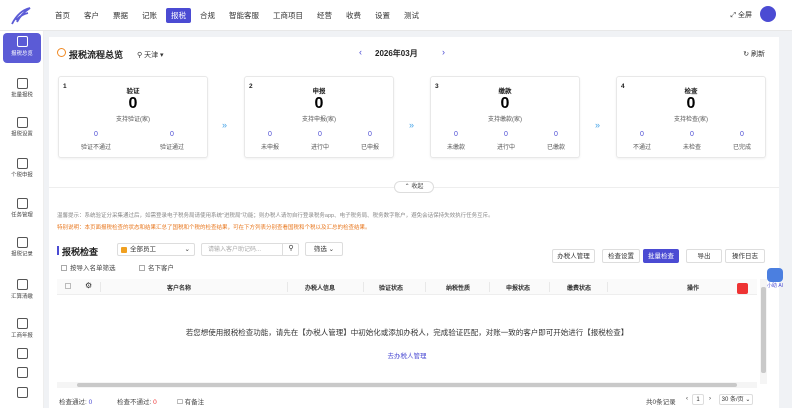 The height and width of the screenshot is (408, 792). I want to click on nav-item: 测试, so click(411, 15).